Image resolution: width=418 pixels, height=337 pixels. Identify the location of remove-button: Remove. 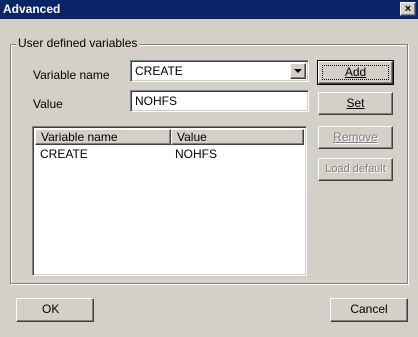
(355, 137).